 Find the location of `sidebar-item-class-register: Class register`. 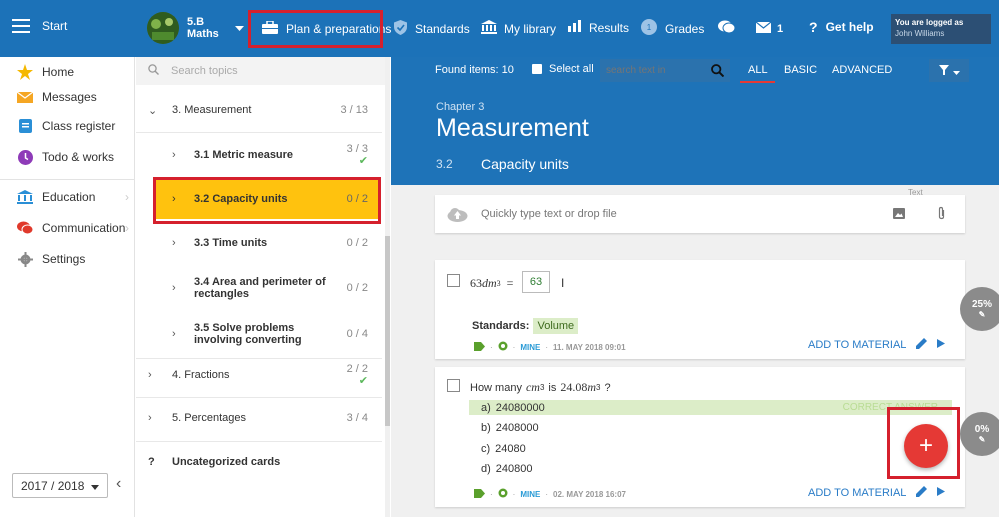

sidebar-item-class-register: Class register is located at coordinates (67, 126).